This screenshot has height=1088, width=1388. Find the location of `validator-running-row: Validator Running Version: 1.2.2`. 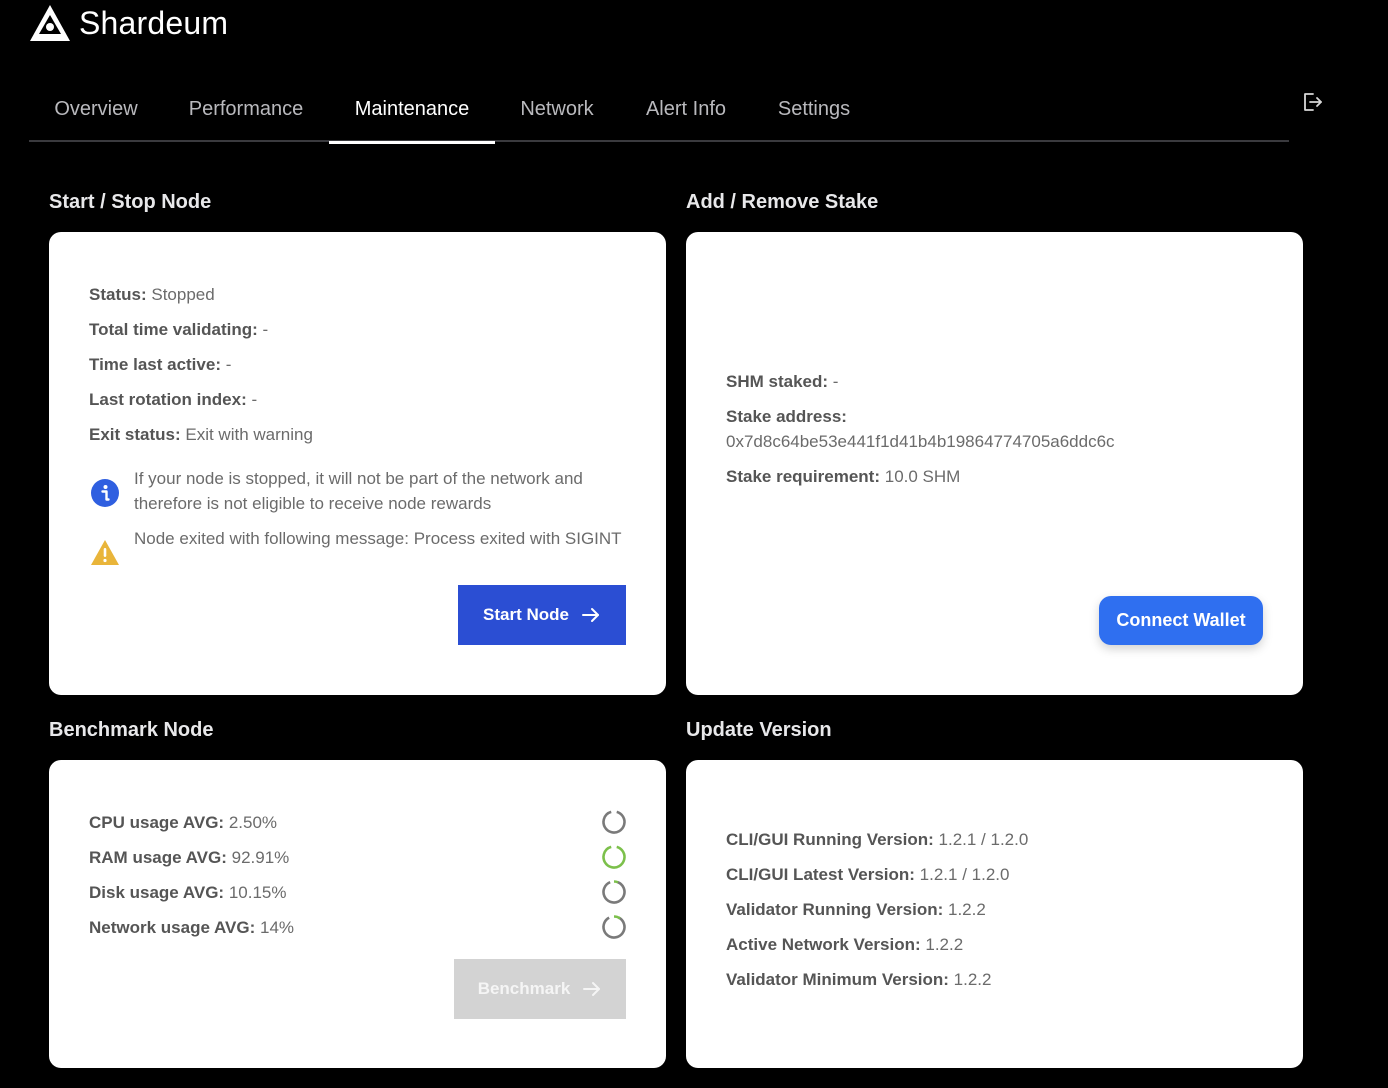

validator-running-row: Validator Running Version: 1.2.2 is located at coordinates (856, 909).